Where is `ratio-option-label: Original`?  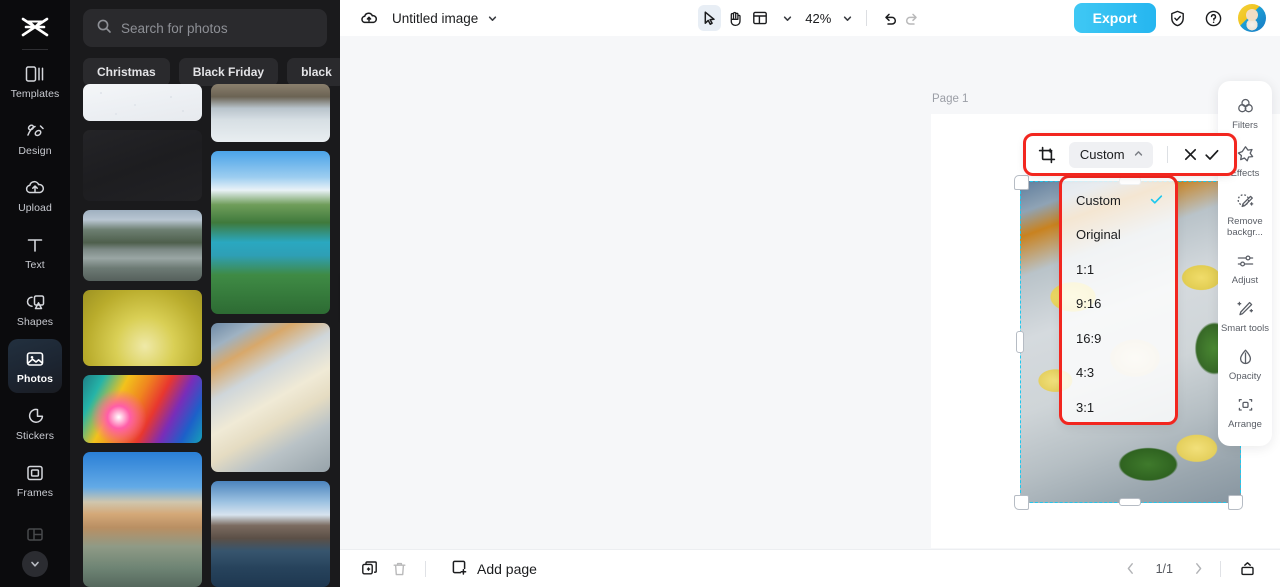
ratio-option-label: Original is located at coordinates (1098, 235).